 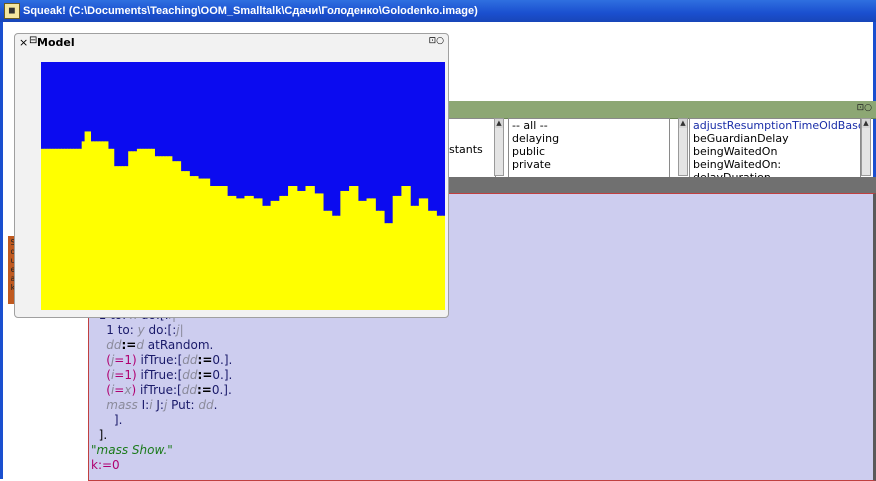 I want to click on method-item-selected: adjustResumptionTimeOldBase, so click(x=775, y=125).